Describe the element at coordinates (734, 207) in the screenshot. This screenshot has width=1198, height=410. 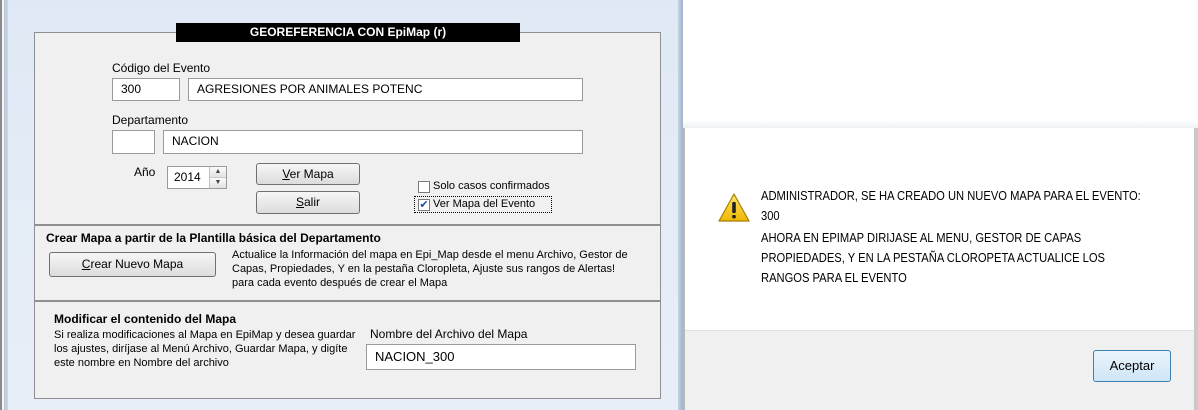
I see `warning-icon` at that location.